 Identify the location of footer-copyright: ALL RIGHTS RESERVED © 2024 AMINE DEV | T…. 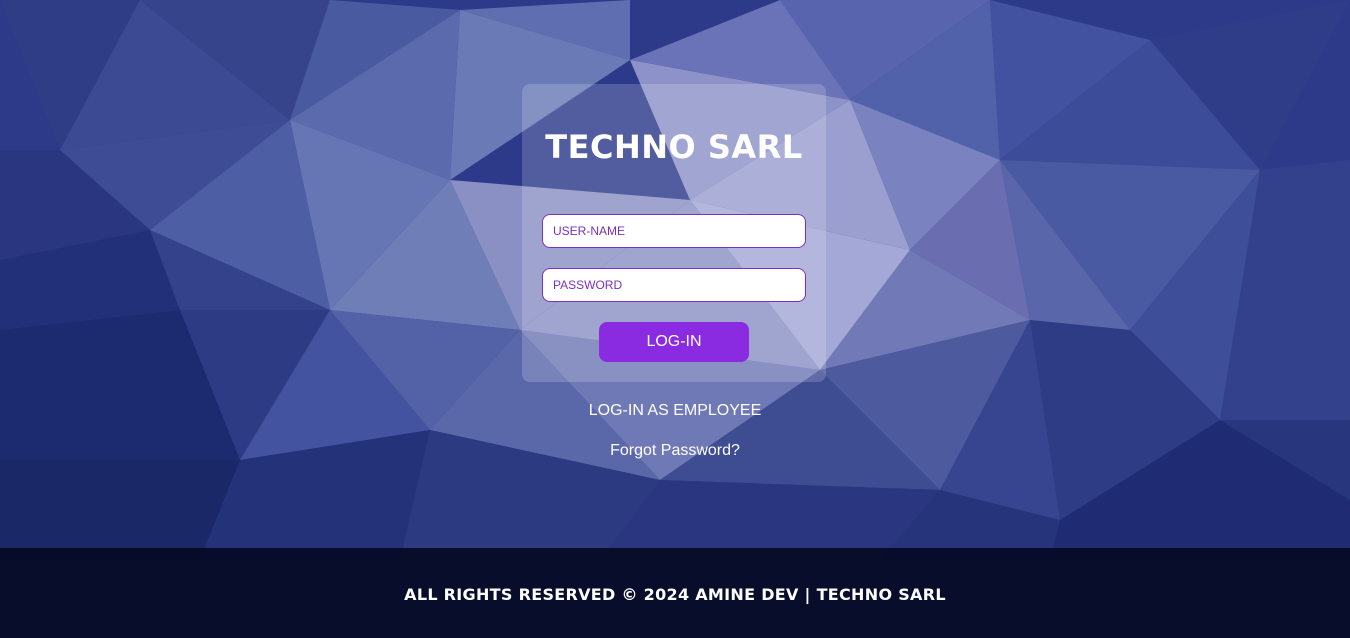
(675, 594).